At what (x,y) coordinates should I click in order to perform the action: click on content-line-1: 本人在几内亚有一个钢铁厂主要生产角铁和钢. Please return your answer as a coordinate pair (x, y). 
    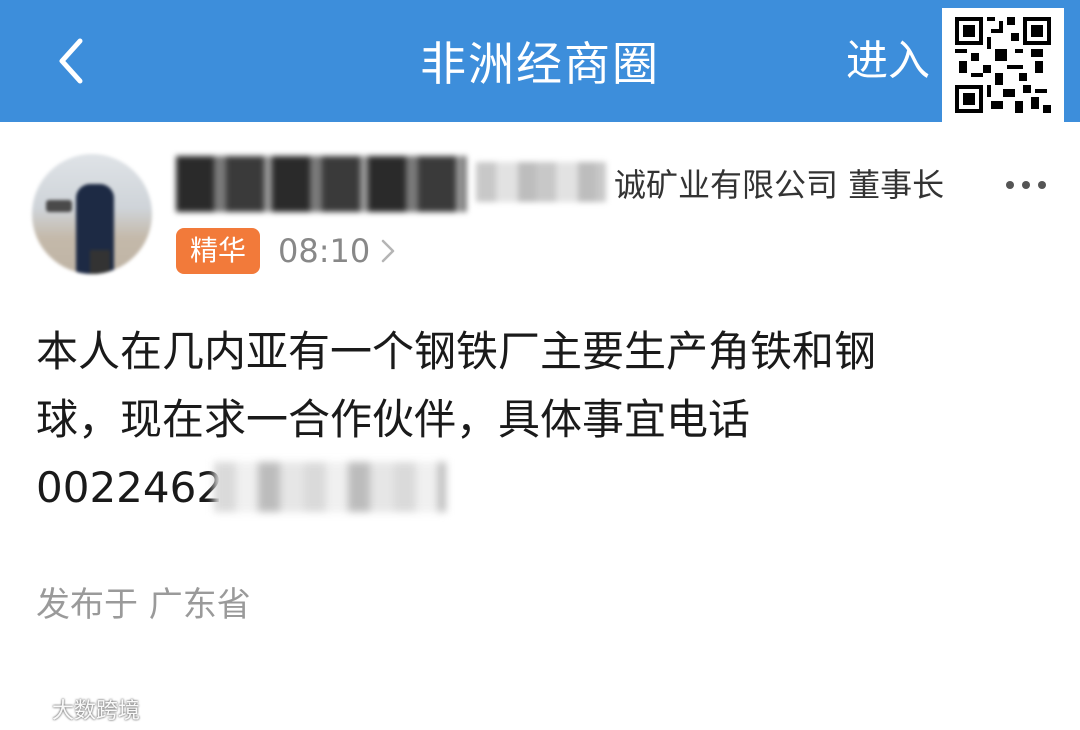
    Looking at the image, I should click on (456, 351).